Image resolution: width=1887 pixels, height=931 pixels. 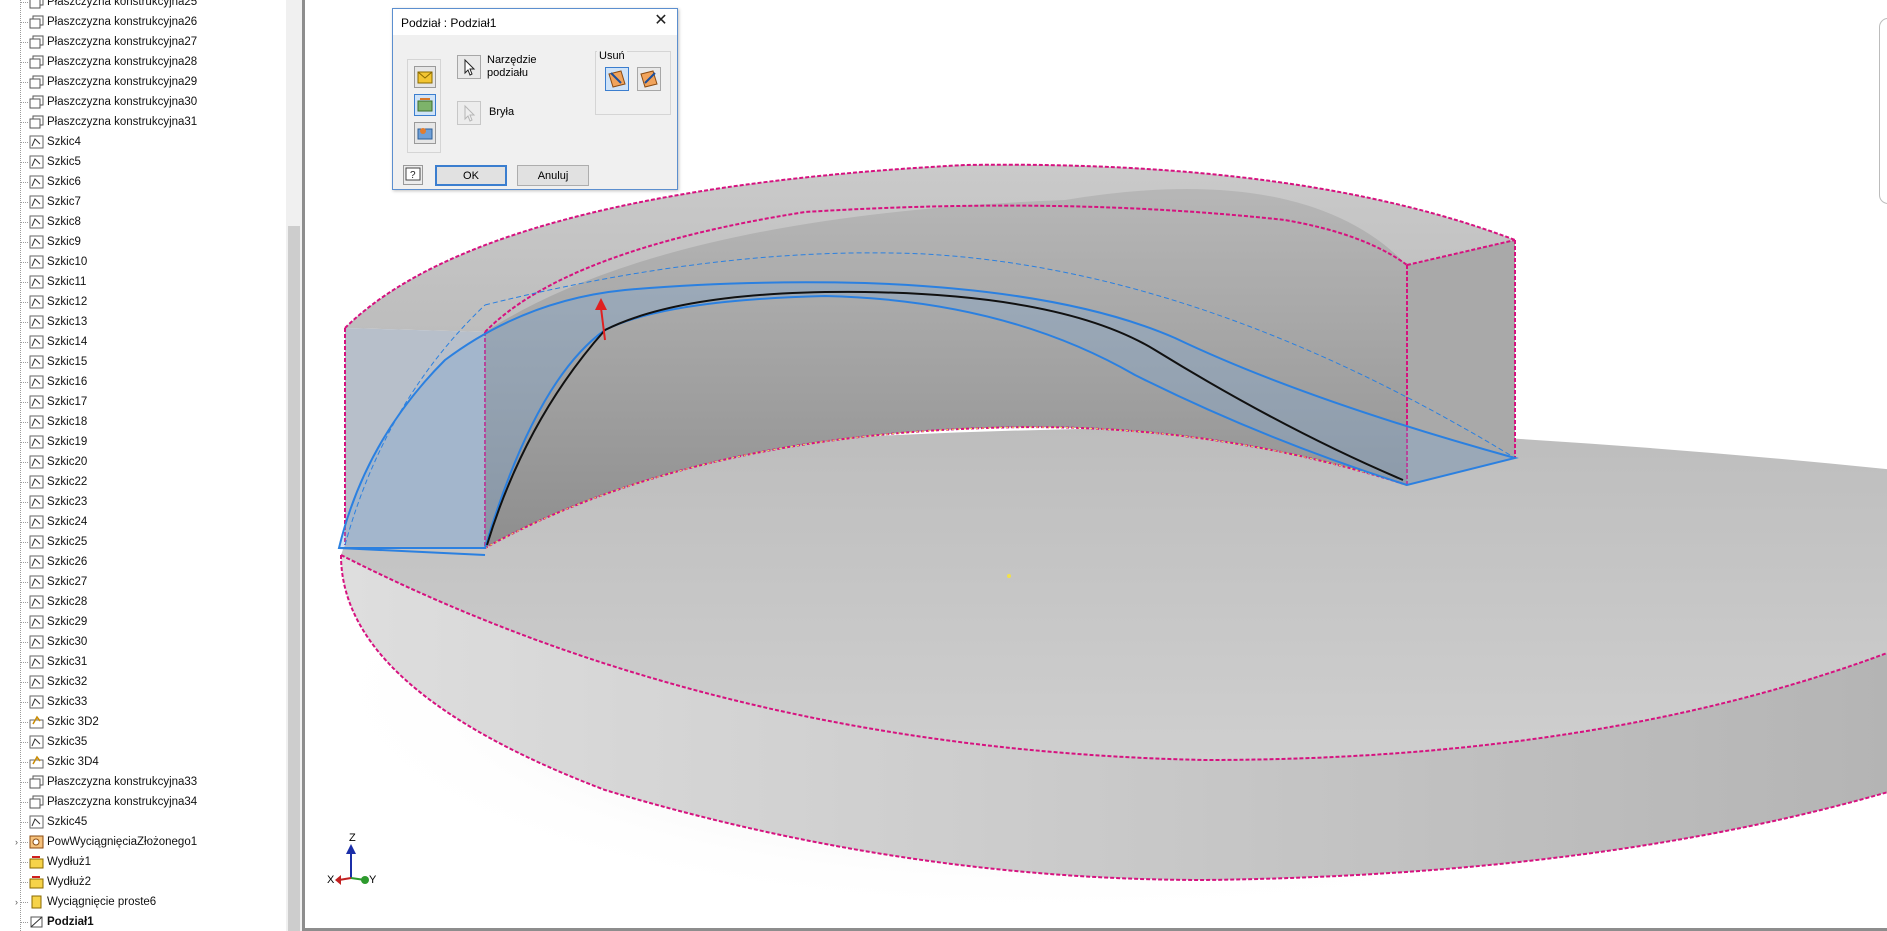 What do you see at coordinates (294, 578) in the screenshot?
I see `browser-scrollbar-thumb` at bounding box center [294, 578].